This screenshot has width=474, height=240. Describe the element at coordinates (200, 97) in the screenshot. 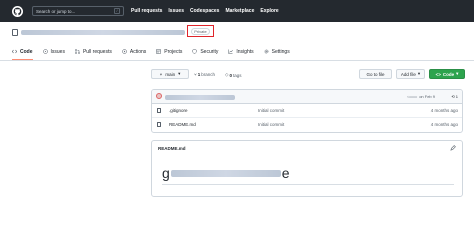

I see `commit-message-redacted` at that location.